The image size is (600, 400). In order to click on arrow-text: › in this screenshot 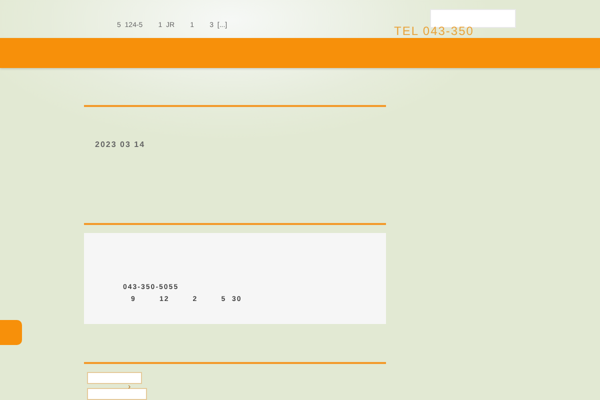, I will do `click(129, 387)`.